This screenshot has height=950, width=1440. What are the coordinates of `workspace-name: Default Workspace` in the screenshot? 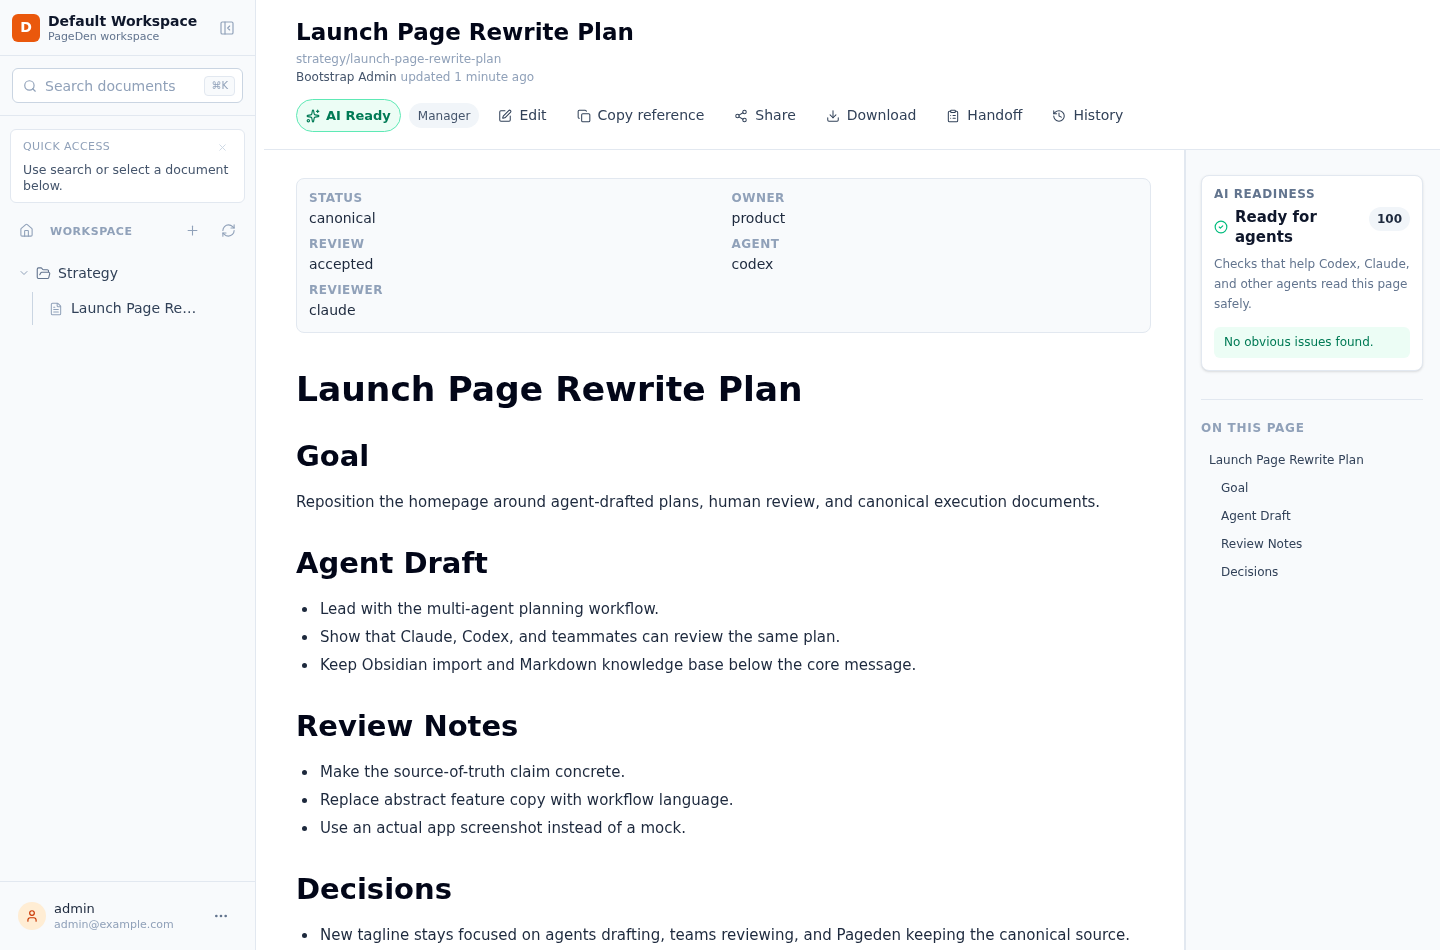 It's located at (123, 20).